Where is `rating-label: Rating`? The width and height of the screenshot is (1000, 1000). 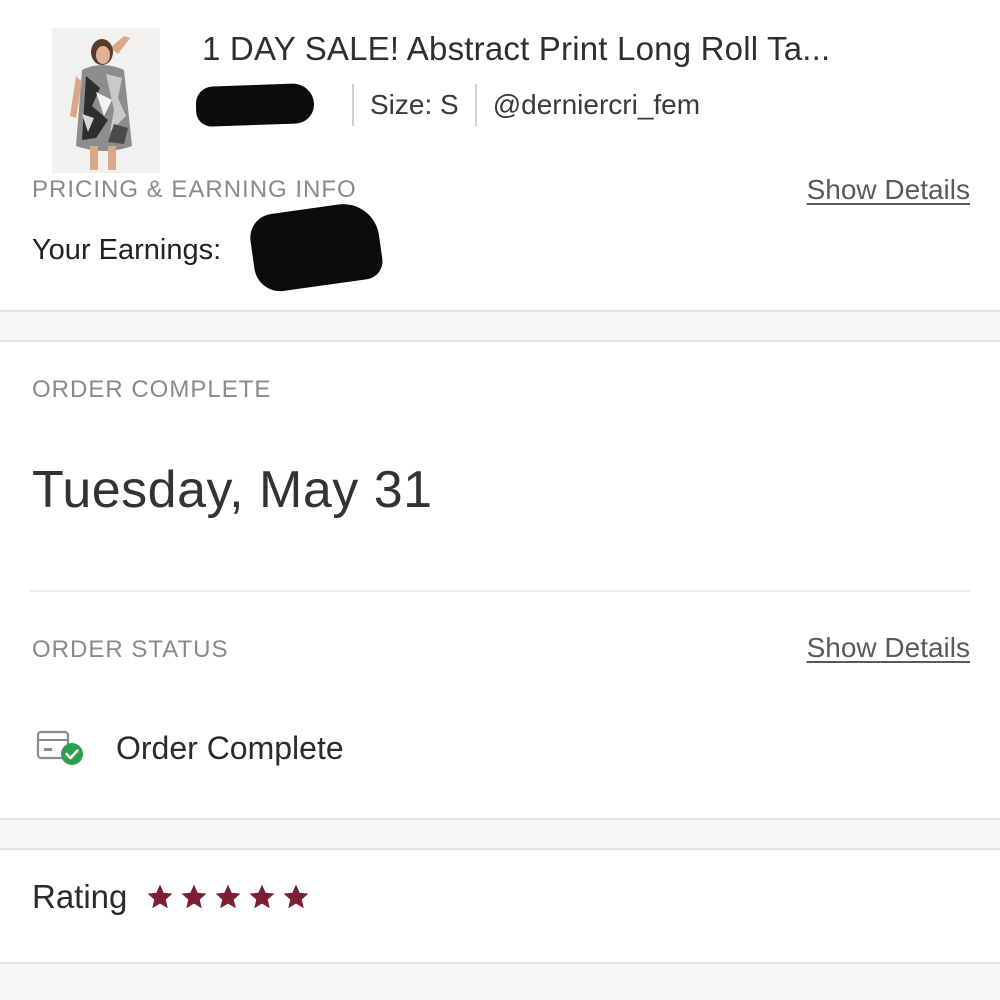 rating-label: Rating is located at coordinates (80, 896).